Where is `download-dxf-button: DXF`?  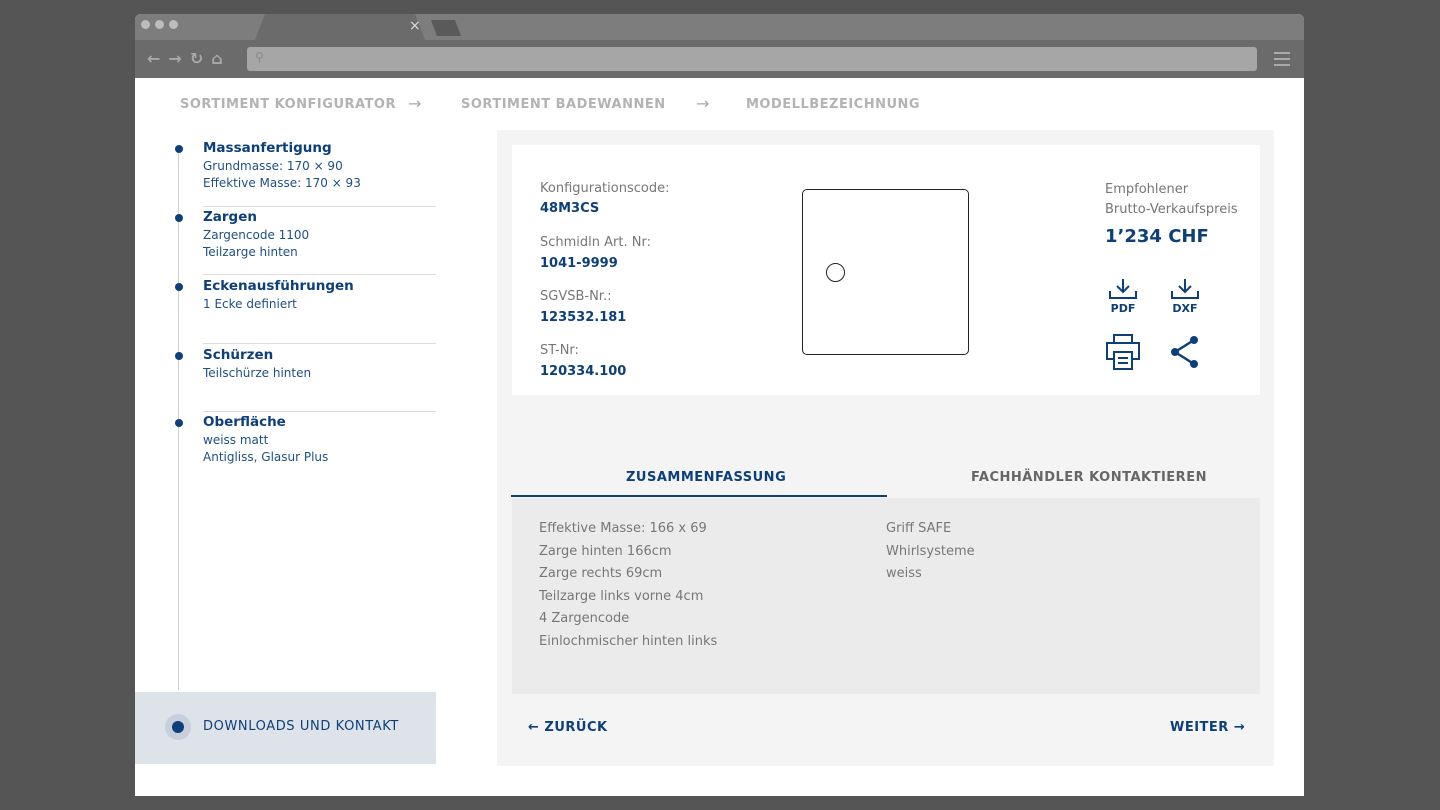
download-dxf-button: DXF is located at coordinates (1185, 296).